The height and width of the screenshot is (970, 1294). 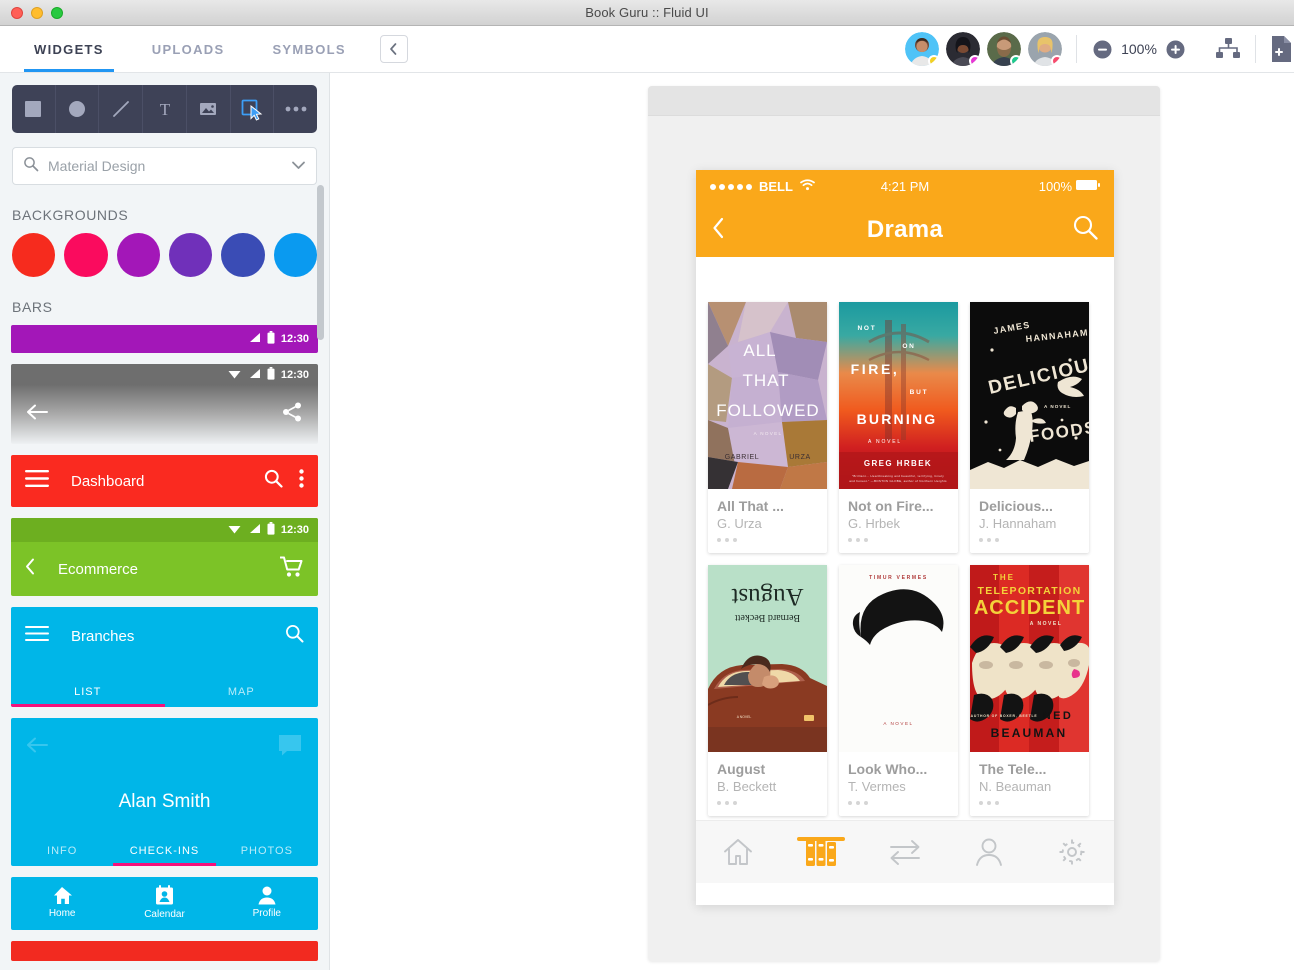 I want to click on share-icon, so click(x=292, y=414).